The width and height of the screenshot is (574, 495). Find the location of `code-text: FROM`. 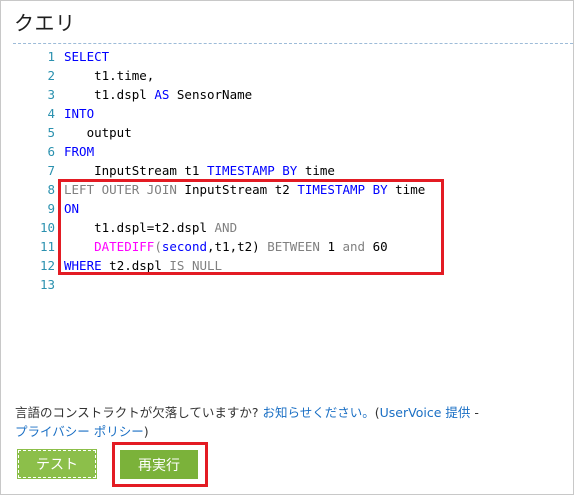

code-text: FROM is located at coordinates (79, 151).